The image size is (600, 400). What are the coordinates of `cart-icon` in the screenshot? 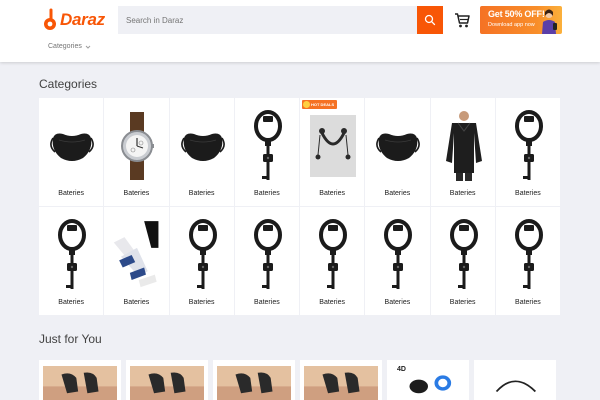 It's located at (462, 20).